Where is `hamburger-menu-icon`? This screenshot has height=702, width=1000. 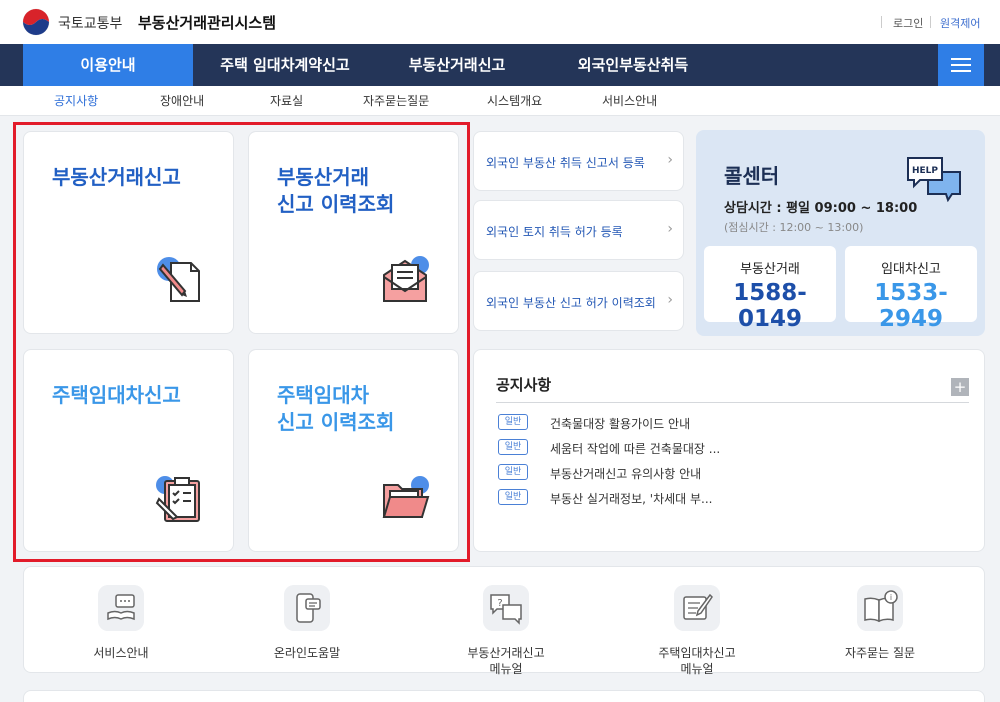 hamburger-menu-icon is located at coordinates (961, 65).